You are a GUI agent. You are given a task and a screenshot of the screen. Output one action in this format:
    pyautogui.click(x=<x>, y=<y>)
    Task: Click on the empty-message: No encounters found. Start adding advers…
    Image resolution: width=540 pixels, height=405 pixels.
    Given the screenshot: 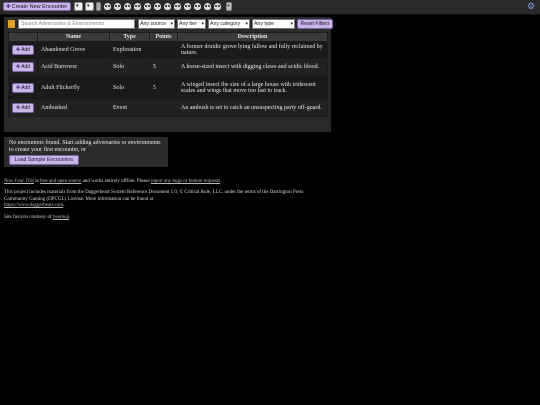 What is the action you would take?
    pyautogui.click(x=85, y=146)
    